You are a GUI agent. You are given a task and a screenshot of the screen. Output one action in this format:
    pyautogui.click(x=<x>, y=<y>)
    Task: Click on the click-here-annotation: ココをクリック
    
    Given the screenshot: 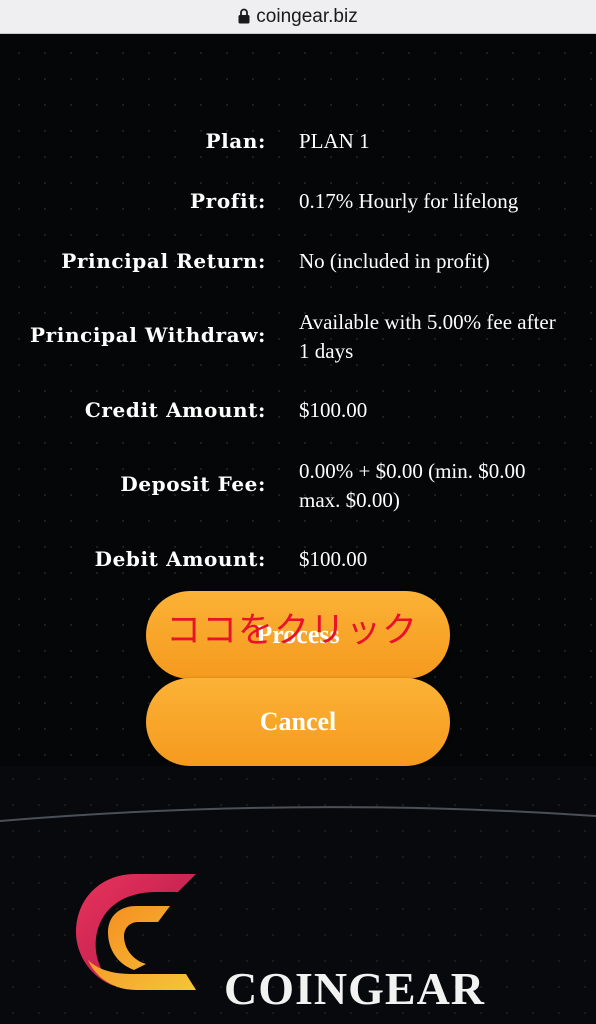 What is the action you would take?
    pyautogui.click(x=292, y=631)
    